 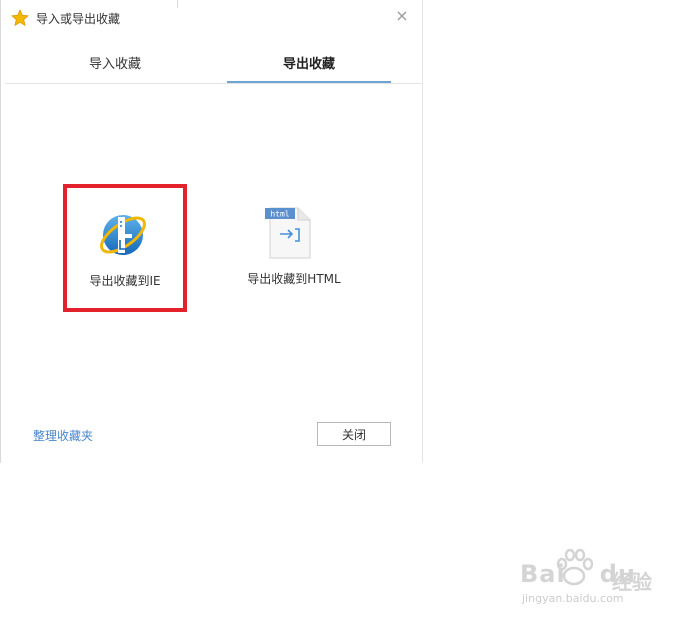 What do you see at coordinates (125, 281) in the screenshot?
I see `export-to-ie-label: 导出收藏到IE` at bounding box center [125, 281].